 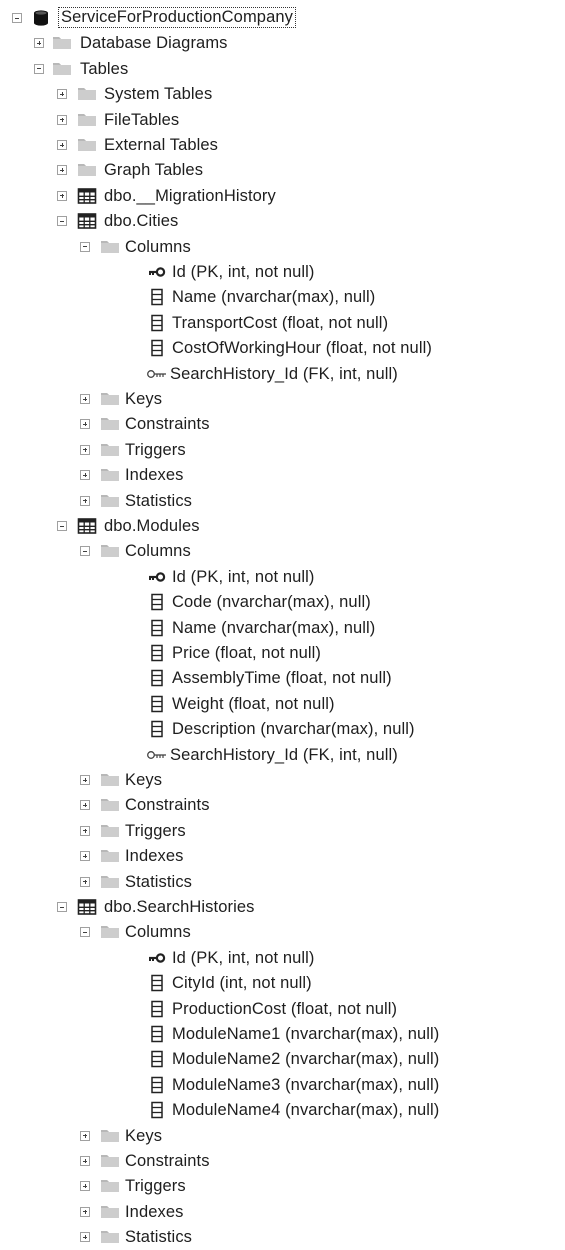 What do you see at coordinates (282, 1059) in the screenshot?
I see `tree-search-histories-column: ModuleName2 (nvarchar(max), null)` at bounding box center [282, 1059].